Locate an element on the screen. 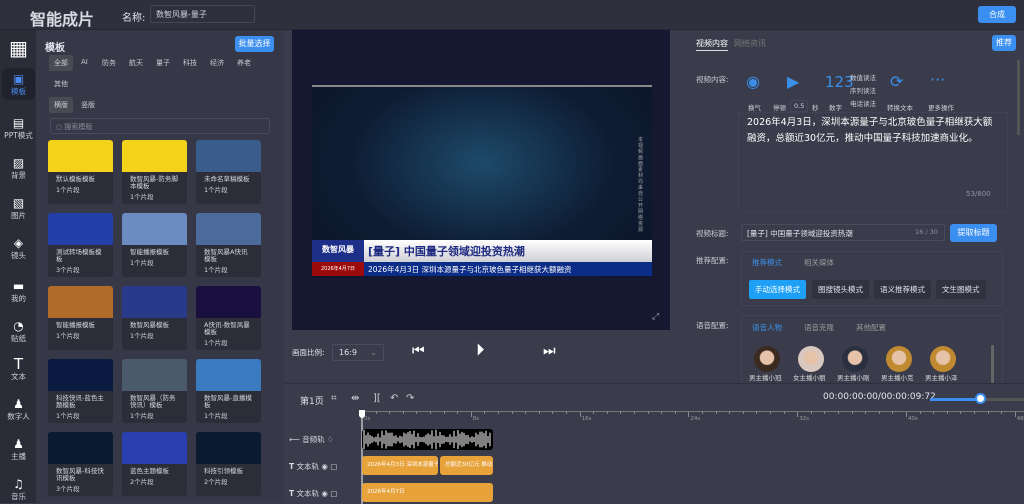 This screenshot has height=504, width=1024. category-tech: 科技 is located at coordinates (190, 63).